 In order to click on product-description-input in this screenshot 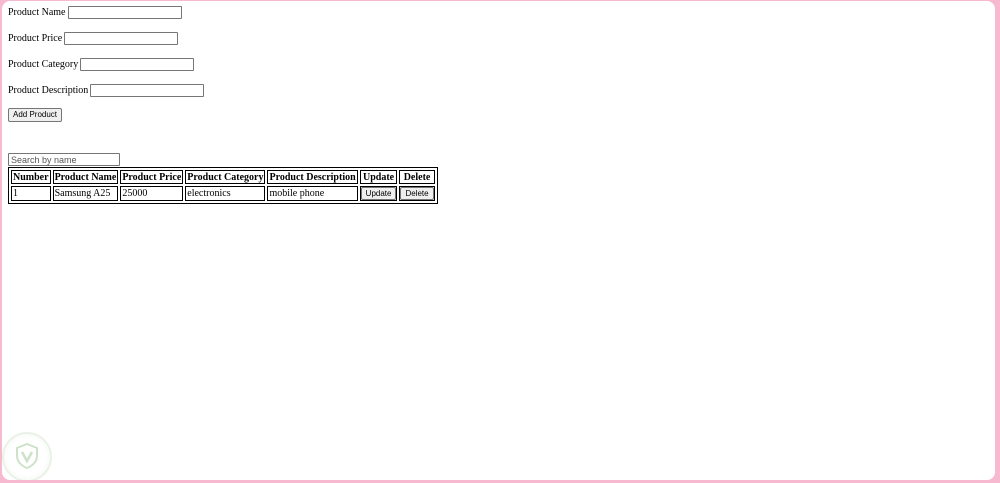, I will do `click(147, 90)`.